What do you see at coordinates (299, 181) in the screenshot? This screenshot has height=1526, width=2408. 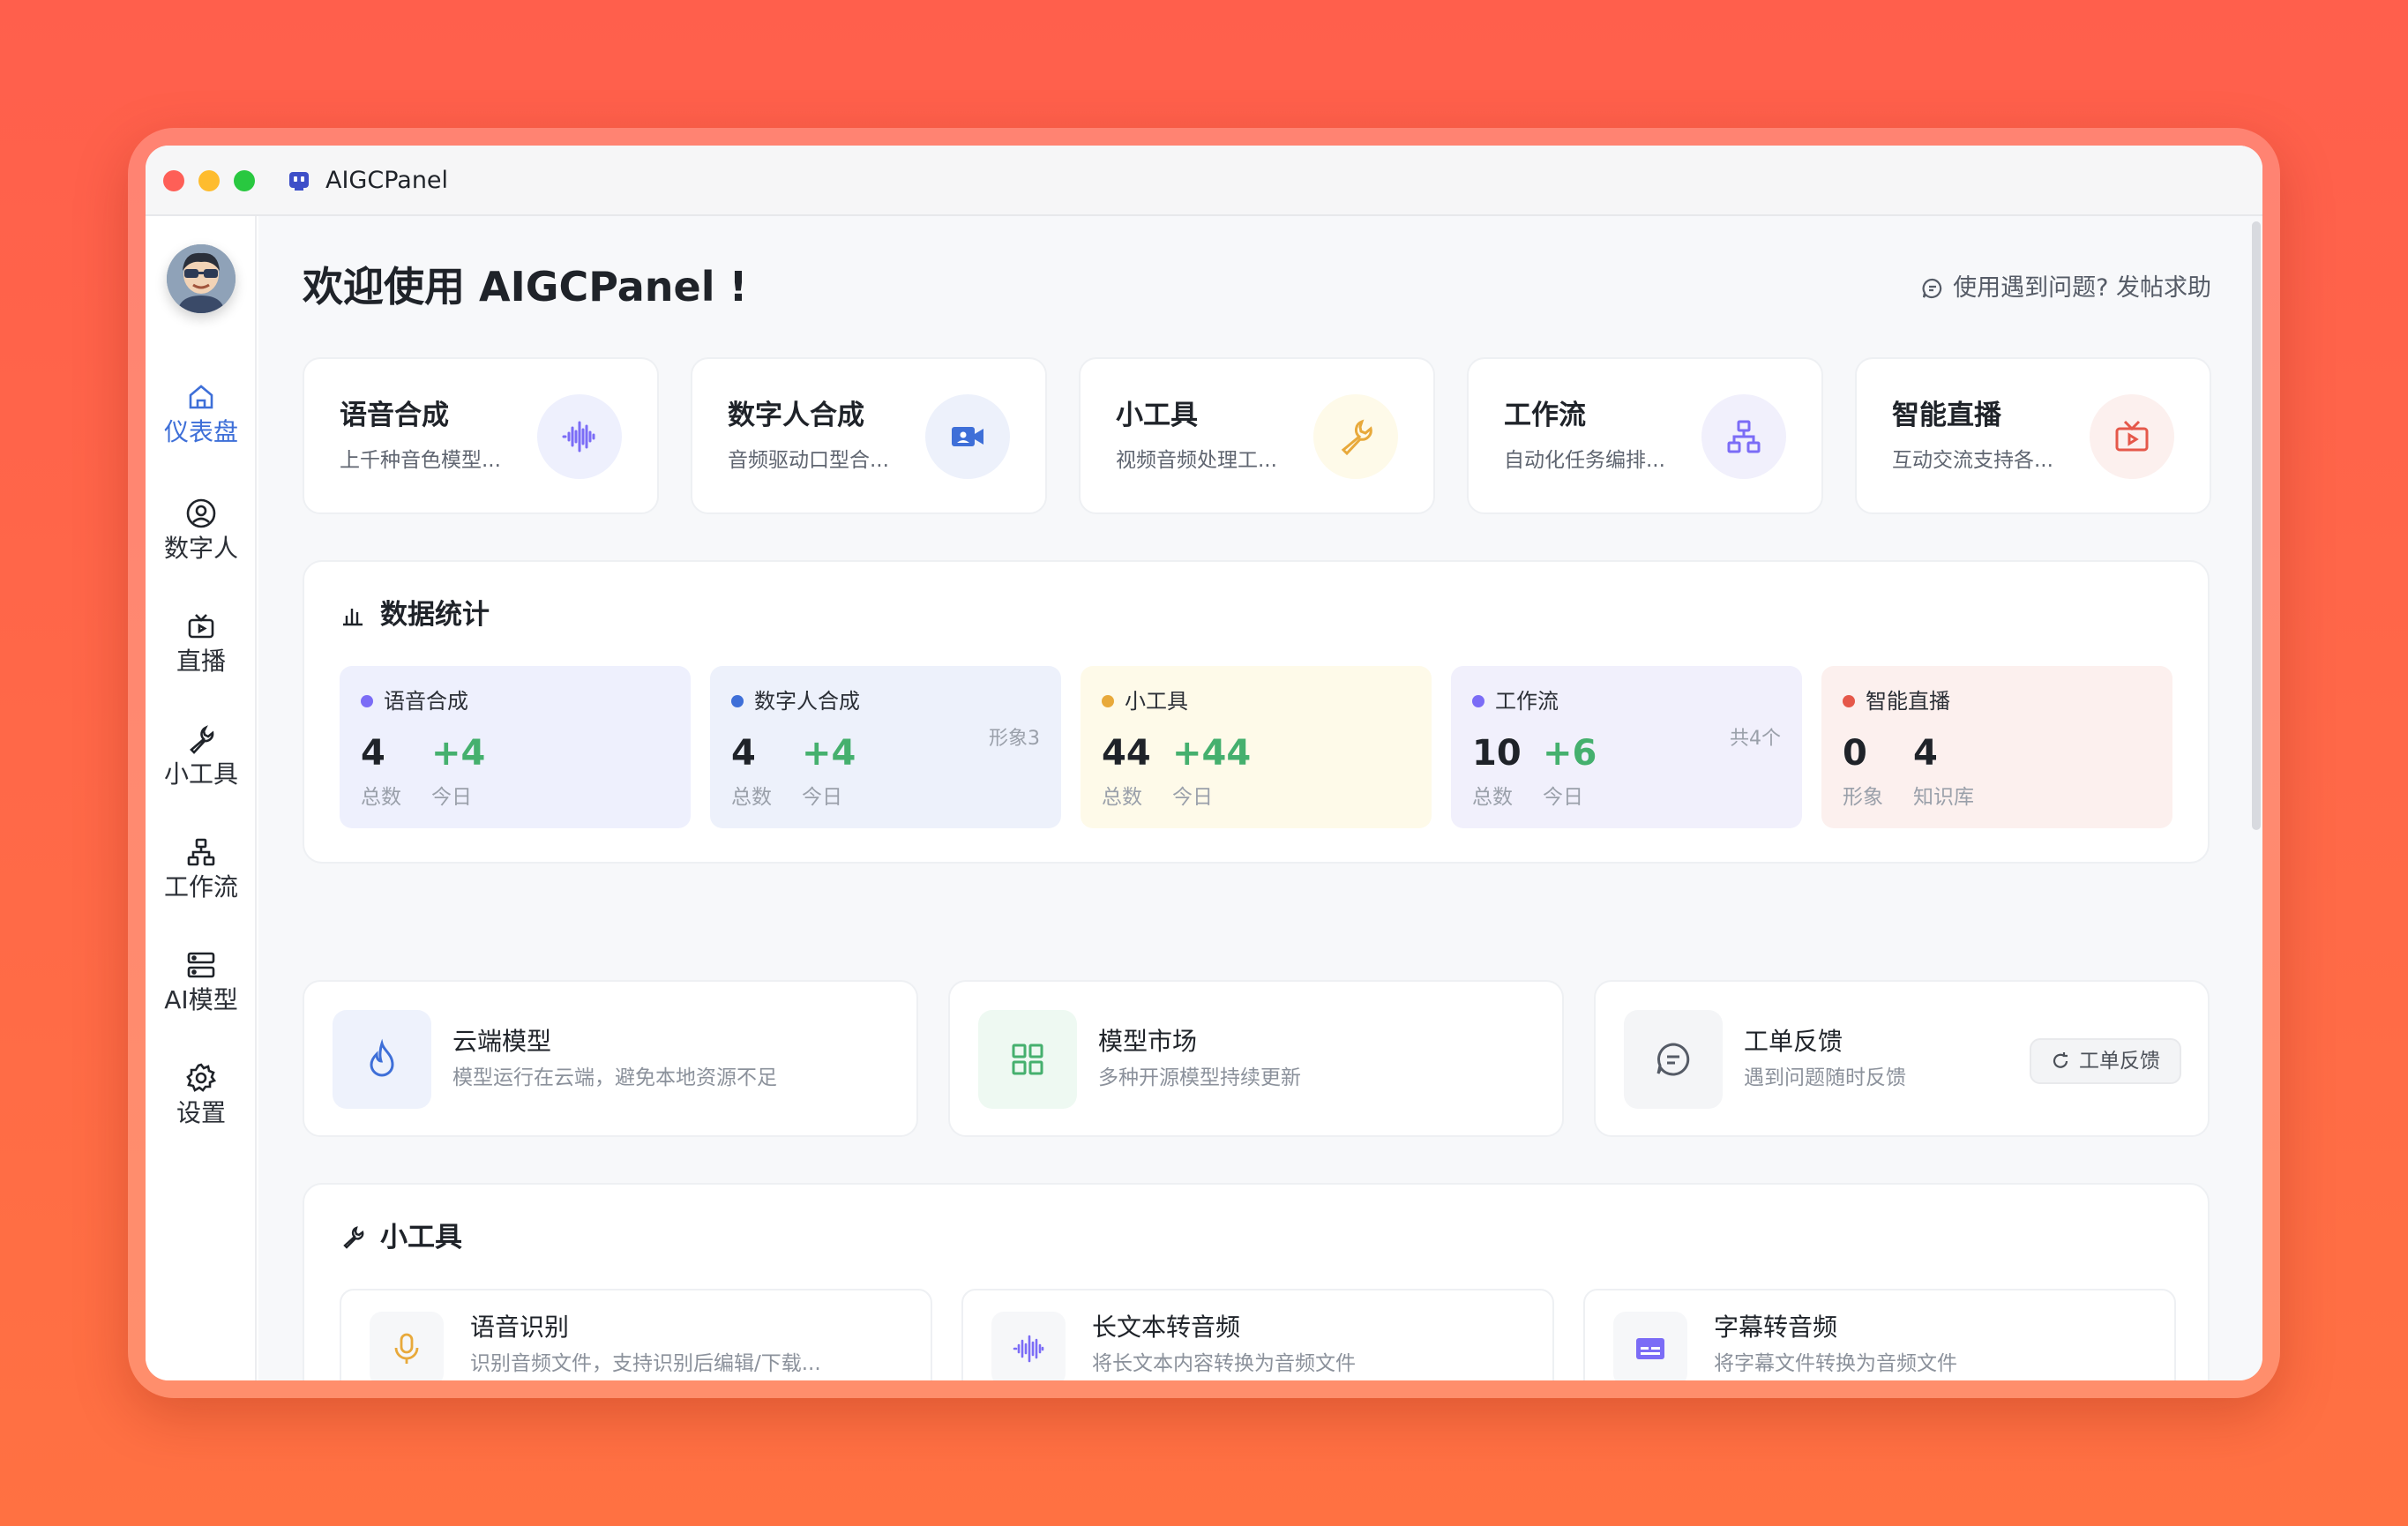 I see `app-logo-icon` at bounding box center [299, 181].